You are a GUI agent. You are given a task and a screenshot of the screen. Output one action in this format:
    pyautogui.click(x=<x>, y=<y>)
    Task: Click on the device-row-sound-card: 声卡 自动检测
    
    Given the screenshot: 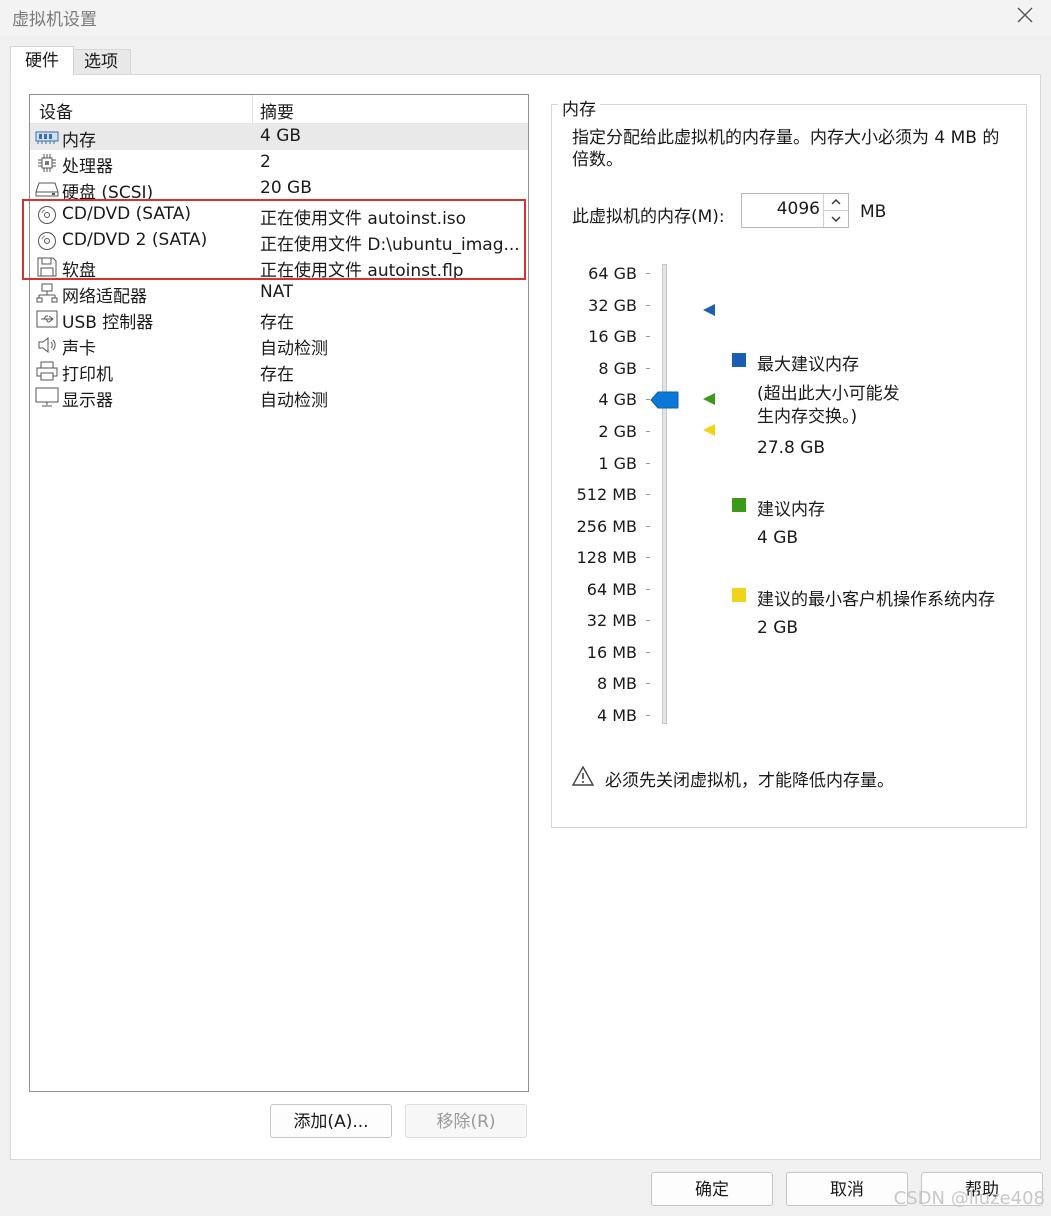 What is the action you would take?
    pyautogui.click(x=279, y=345)
    